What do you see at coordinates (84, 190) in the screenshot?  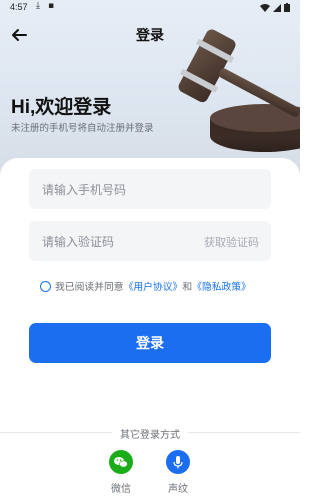 I see `phone-placeholder: 请输入手机号码` at bounding box center [84, 190].